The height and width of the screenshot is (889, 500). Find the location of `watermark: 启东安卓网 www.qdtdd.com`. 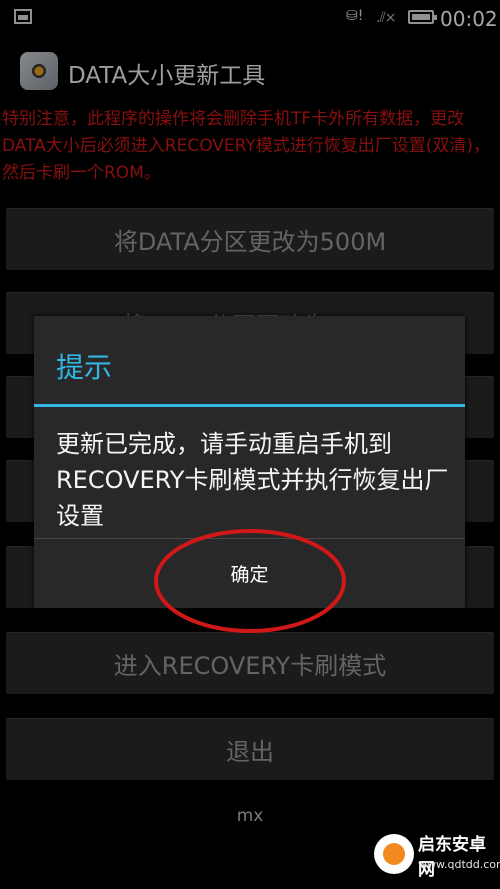

watermark: 启东安卓网 www.qdtdd.com is located at coordinates (430, 854).